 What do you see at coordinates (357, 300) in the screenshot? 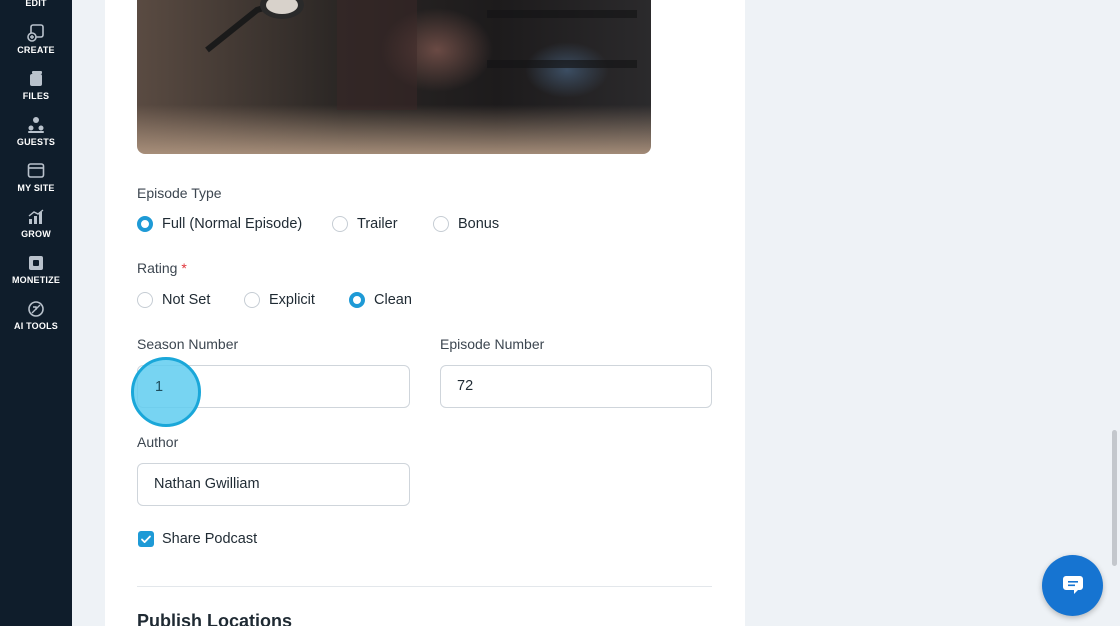
I see `rating-radio-clean` at bounding box center [357, 300].